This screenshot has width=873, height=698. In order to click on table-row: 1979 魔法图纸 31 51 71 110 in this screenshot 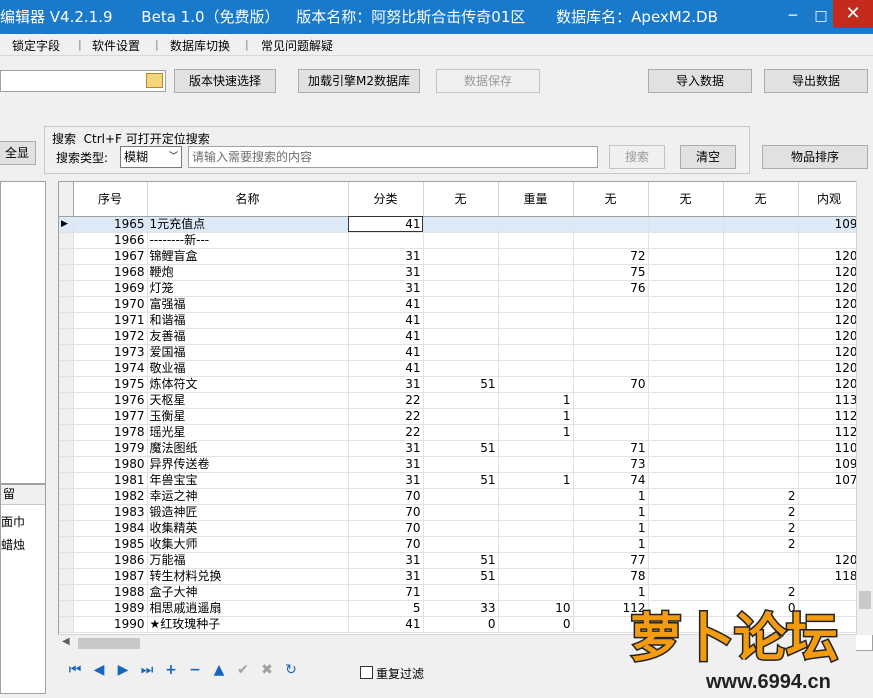, I will do `click(460, 448)`.